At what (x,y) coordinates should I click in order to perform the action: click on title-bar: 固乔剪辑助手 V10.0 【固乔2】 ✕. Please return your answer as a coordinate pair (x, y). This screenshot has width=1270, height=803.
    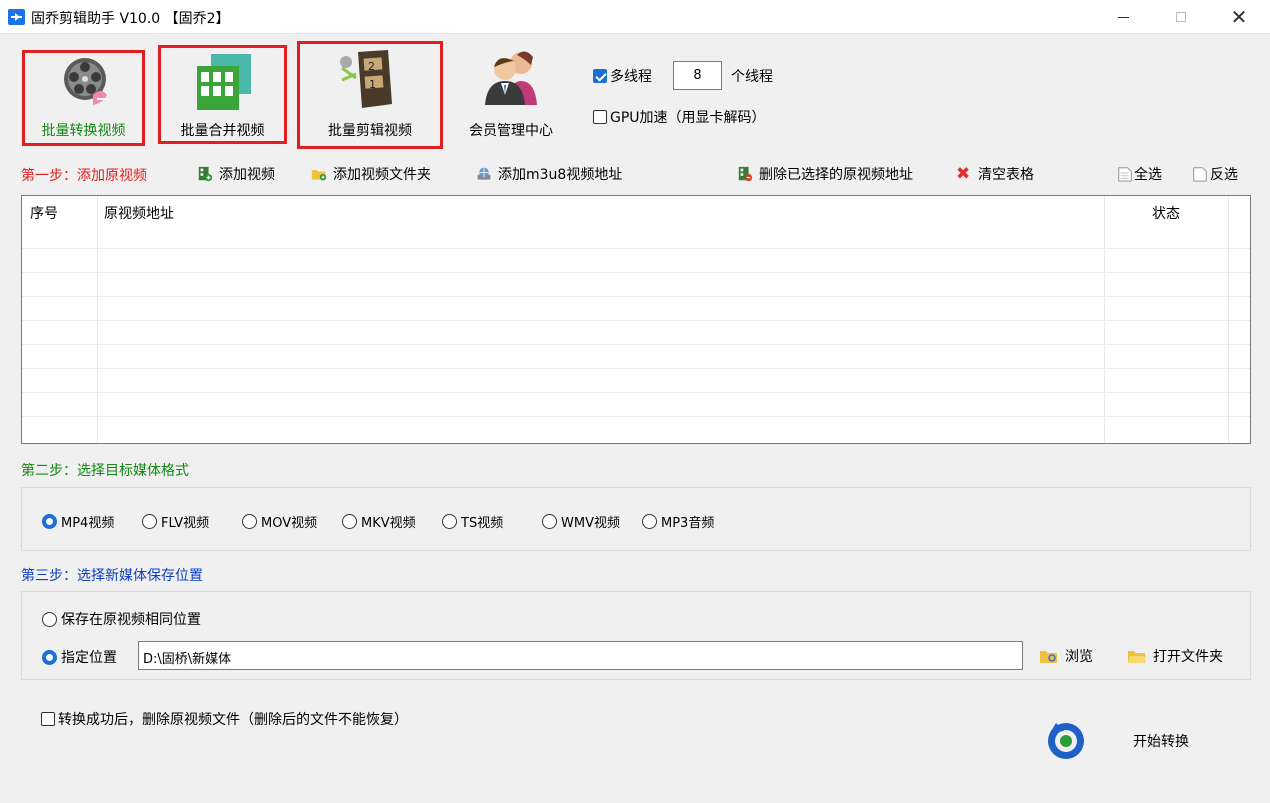
    Looking at the image, I should click on (635, 17).